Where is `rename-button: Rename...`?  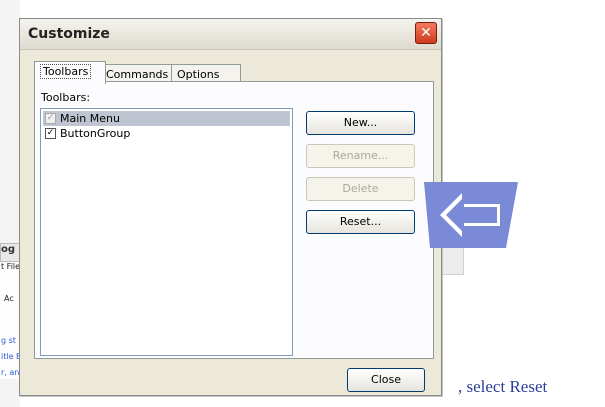
rename-button: Rename... is located at coordinates (360, 156).